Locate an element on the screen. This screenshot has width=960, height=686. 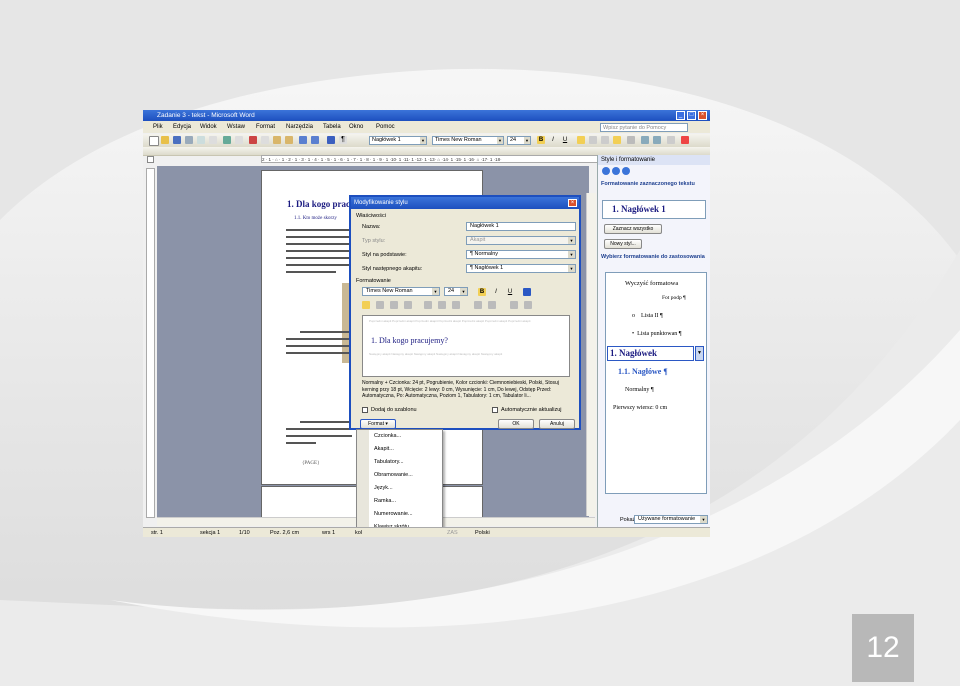
format-painter-icon is located at coordinates (289, 140).